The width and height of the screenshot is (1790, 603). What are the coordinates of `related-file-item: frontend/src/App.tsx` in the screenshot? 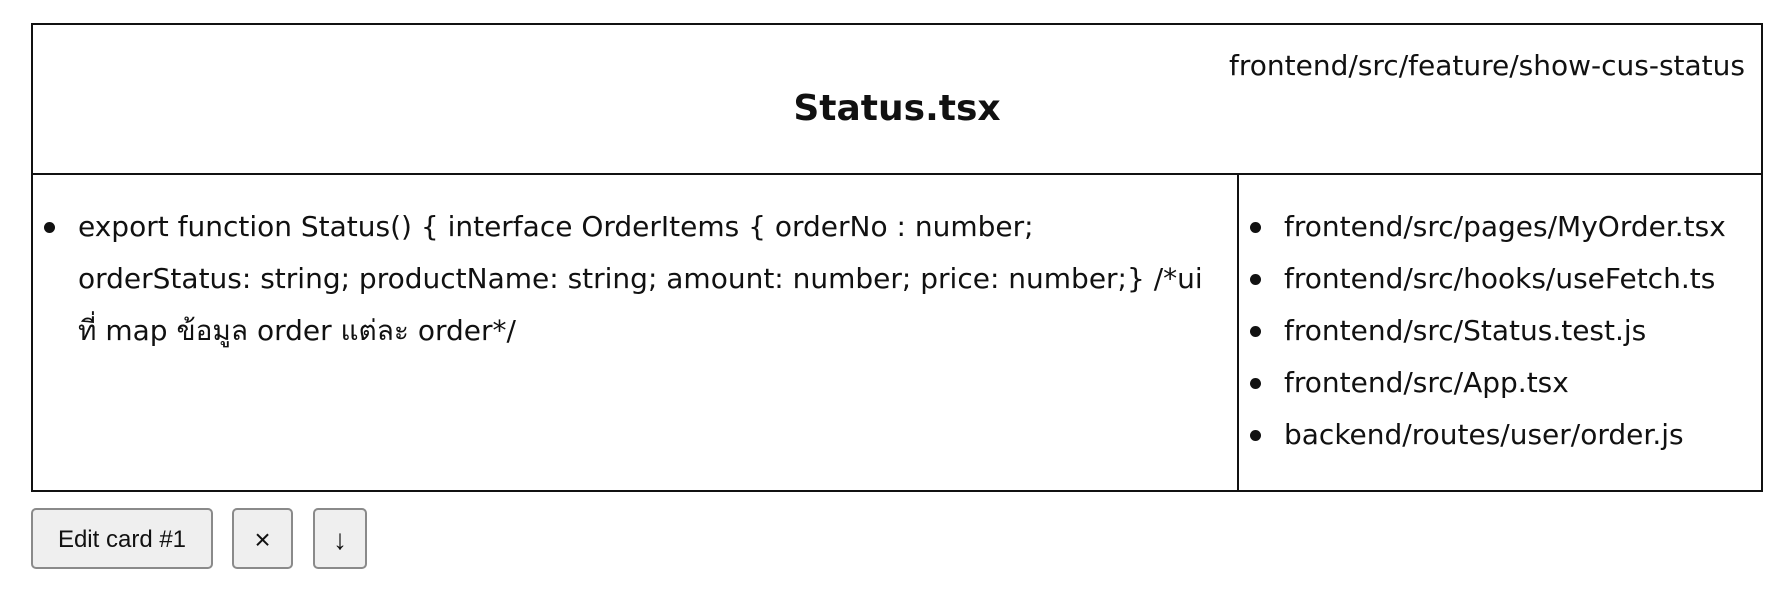 It's located at (1499, 383).